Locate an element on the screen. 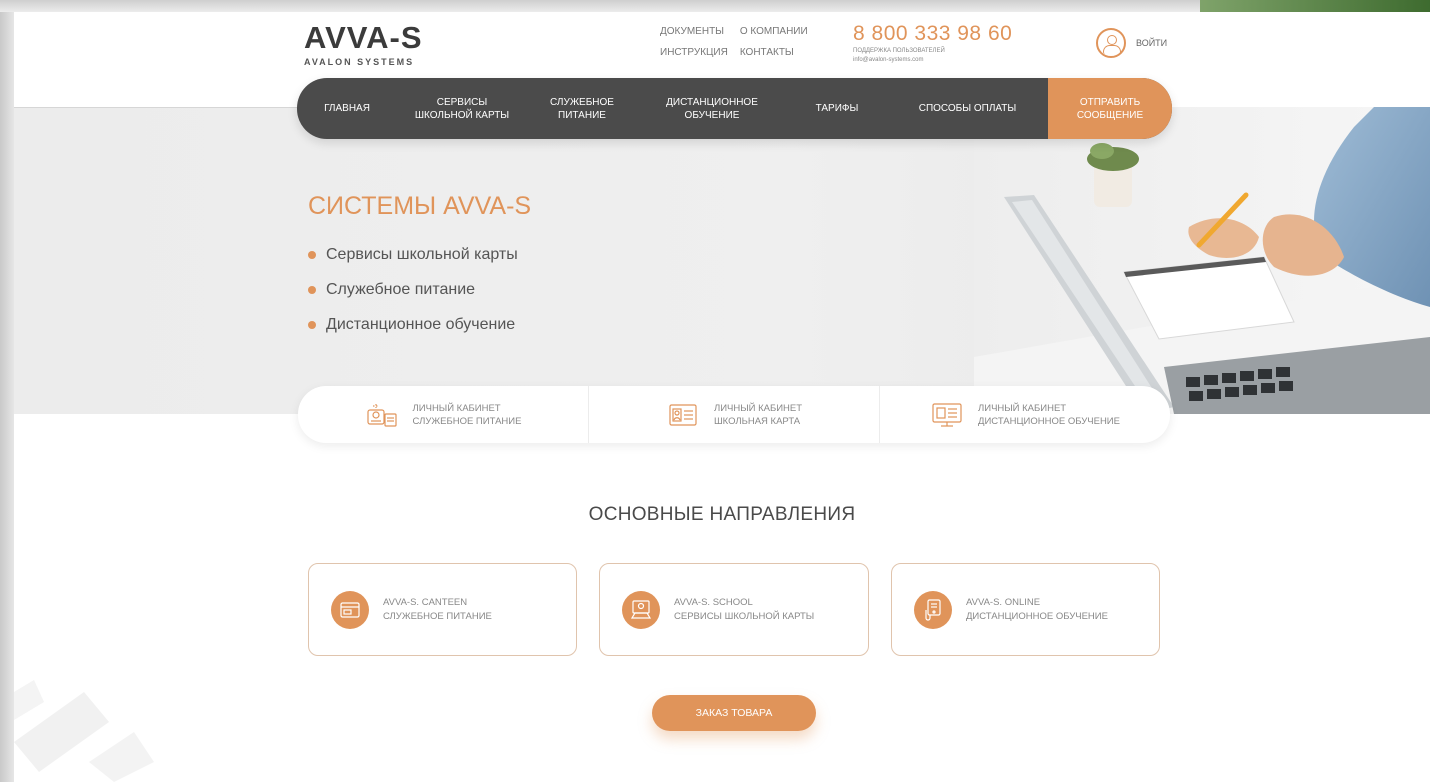  cabinet-label-line2: ДИСТАНЦИОННОЕ ОБУЧЕНИЕ is located at coordinates (1049, 421).